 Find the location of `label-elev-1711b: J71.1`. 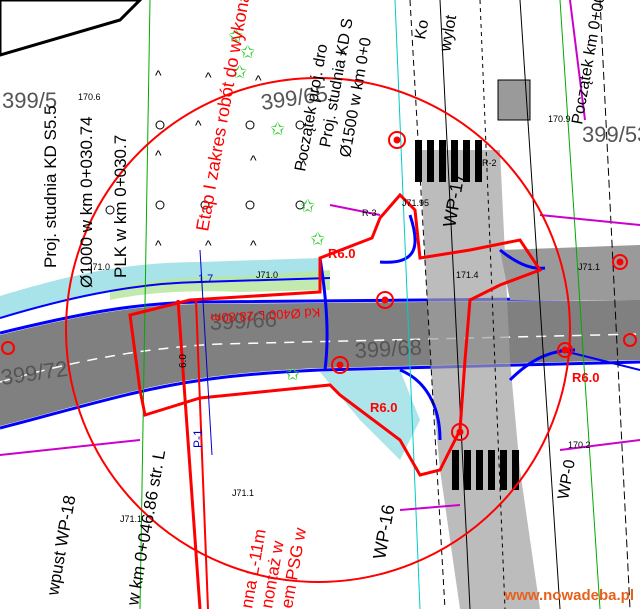

label-elev-1711b: J71.1 is located at coordinates (243, 493).